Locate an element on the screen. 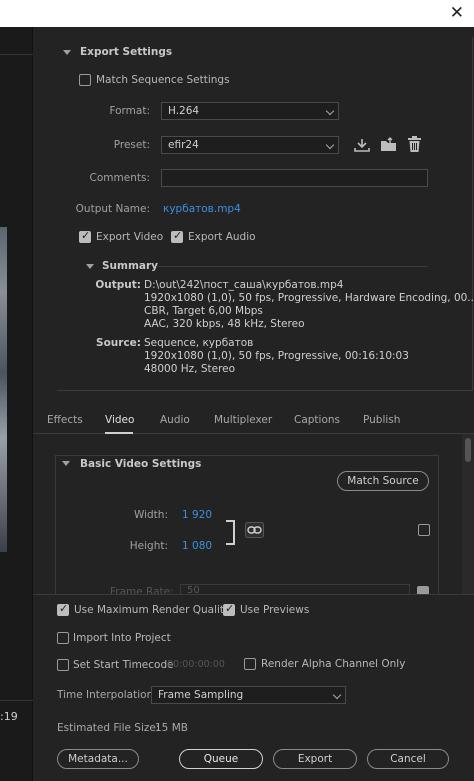 This screenshot has height=781, width=474. output-name-link: курбатов.mp4 is located at coordinates (202, 209).